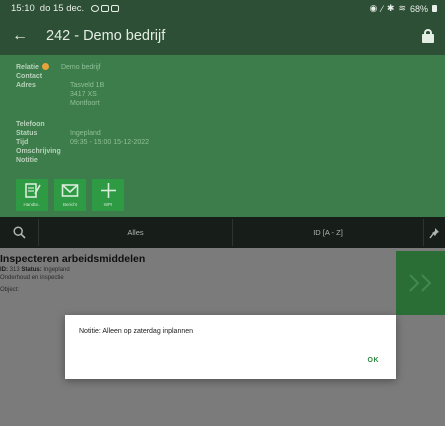 The image size is (445, 426). Describe the element at coordinates (136, 331) in the screenshot. I see `dialog-message: Notitie: Alleen op zaterdag inplannen` at that location.